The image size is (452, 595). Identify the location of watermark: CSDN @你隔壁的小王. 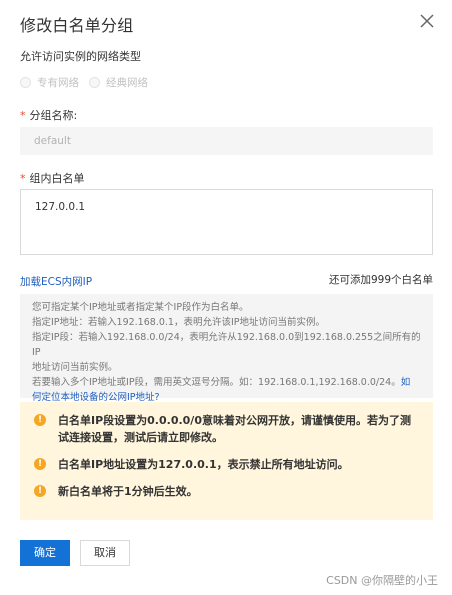
(382, 580).